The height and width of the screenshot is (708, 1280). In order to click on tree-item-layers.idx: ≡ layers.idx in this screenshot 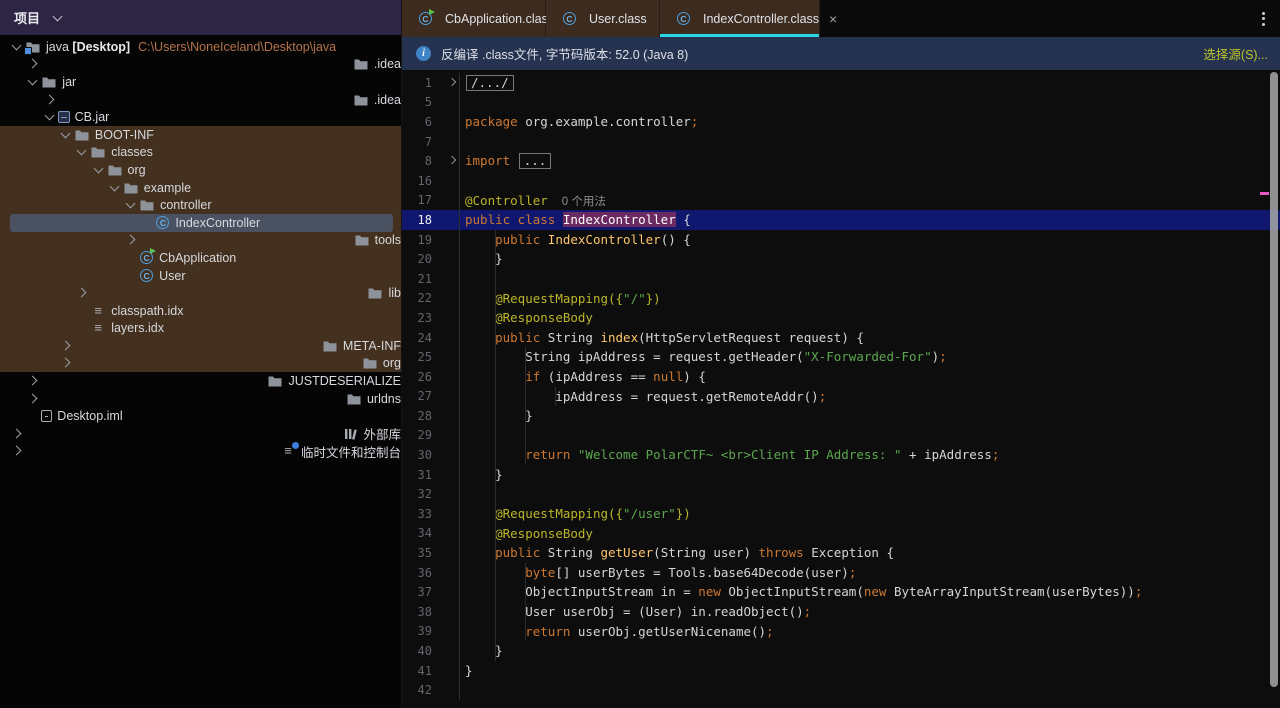, I will do `click(200, 329)`.